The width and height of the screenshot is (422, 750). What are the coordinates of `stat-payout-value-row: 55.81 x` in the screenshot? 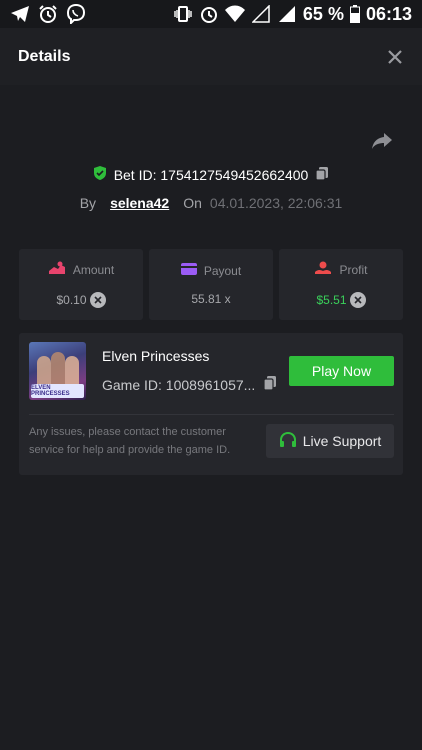 It's located at (210, 299).